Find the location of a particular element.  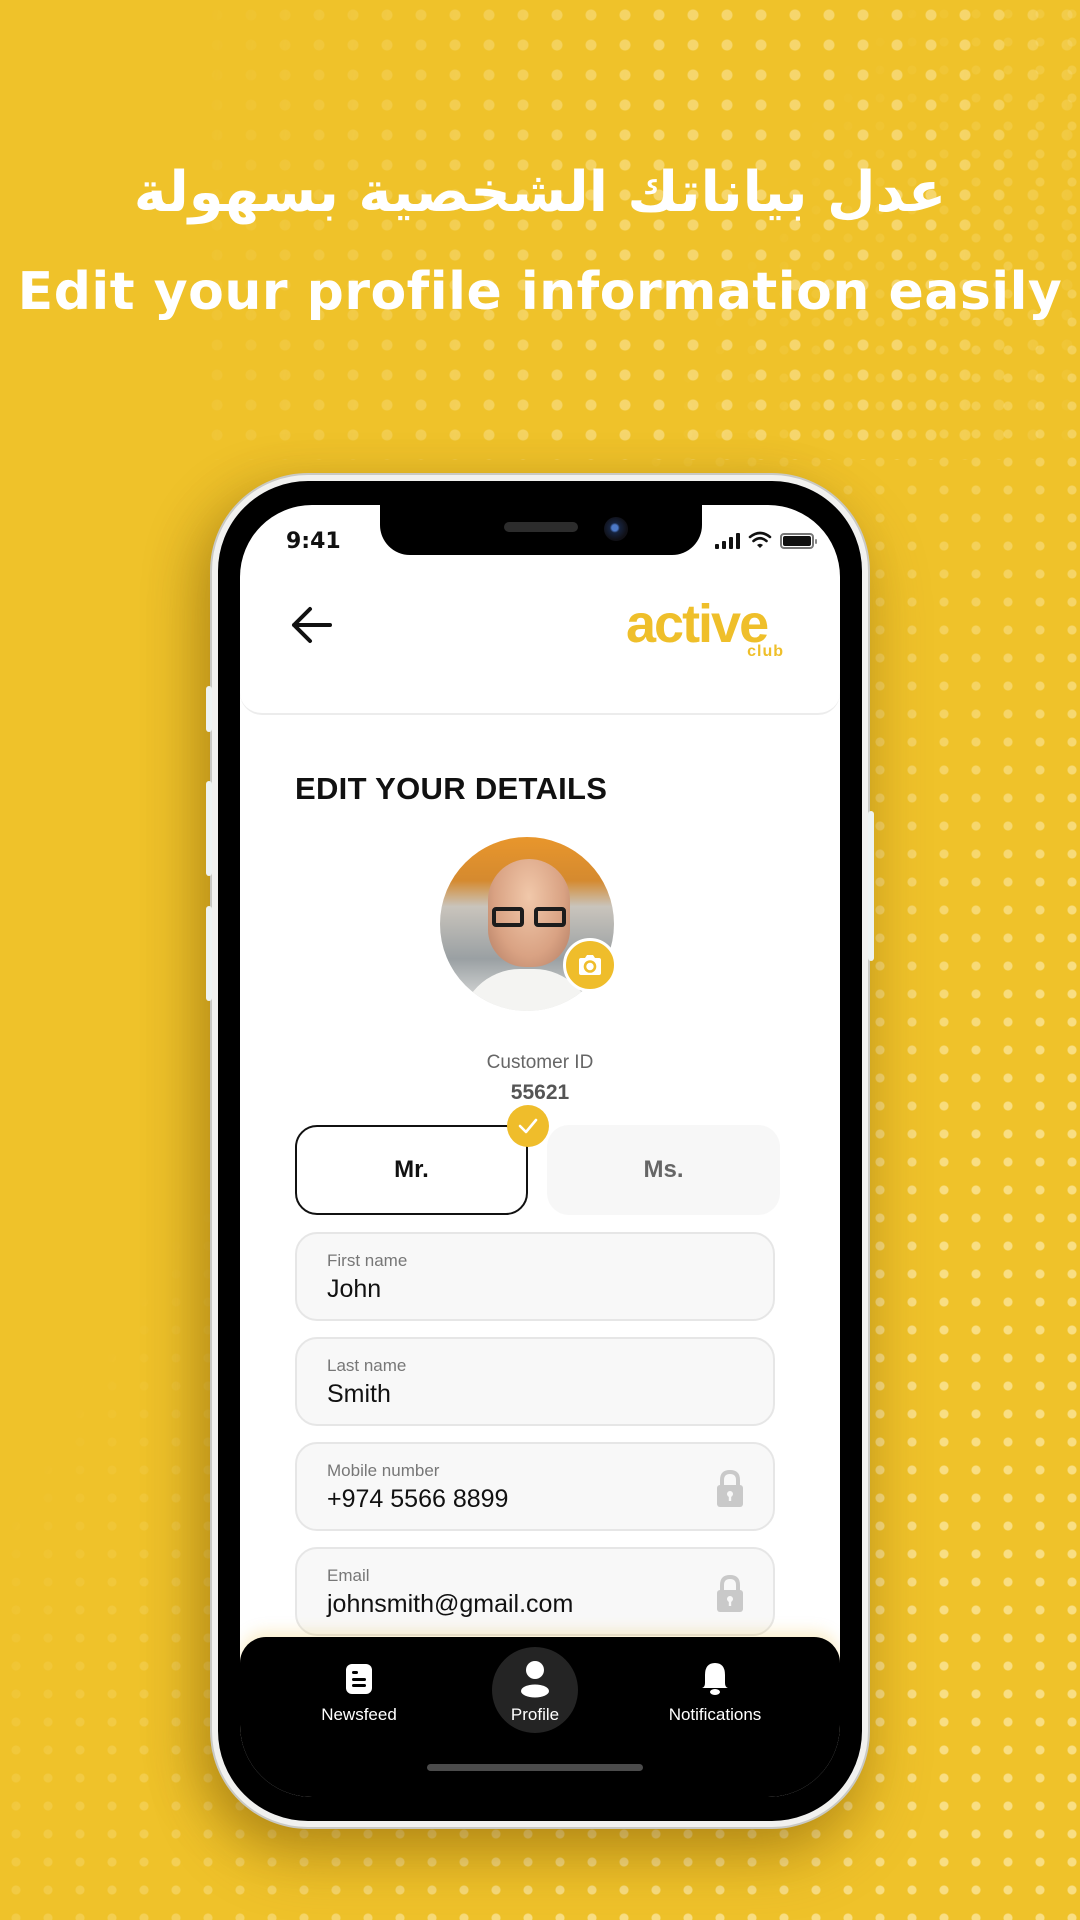

customer-id-value: 55621 is located at coordinates (540, 1092).